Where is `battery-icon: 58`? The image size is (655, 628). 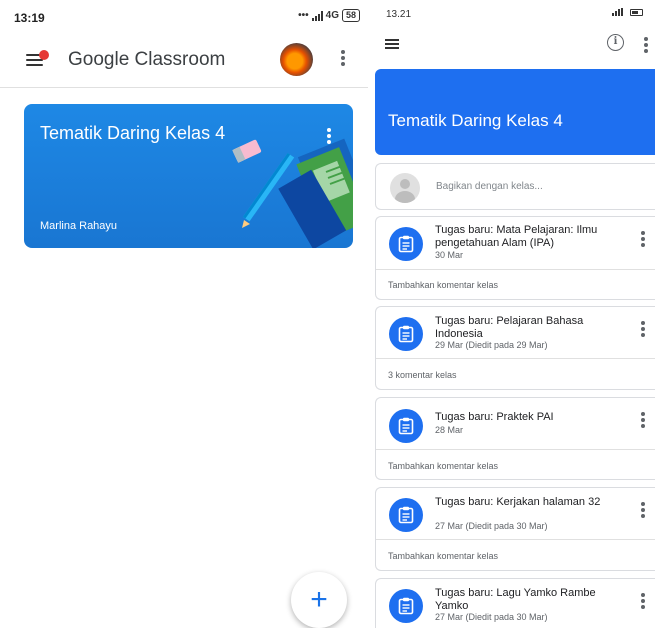 battery-icon: 58 is located at coordinates (350, 15).